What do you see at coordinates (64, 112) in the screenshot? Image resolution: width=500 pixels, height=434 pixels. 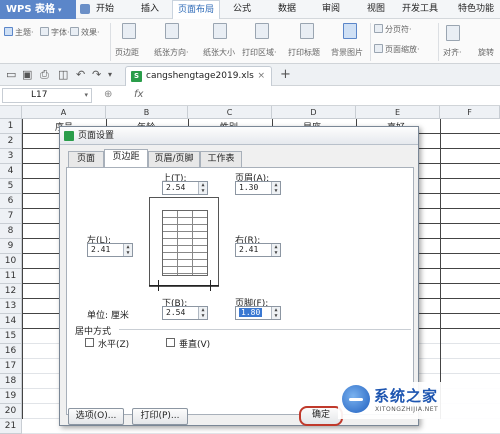 I see `column-header-a: A` at bounding box center [64, 112].